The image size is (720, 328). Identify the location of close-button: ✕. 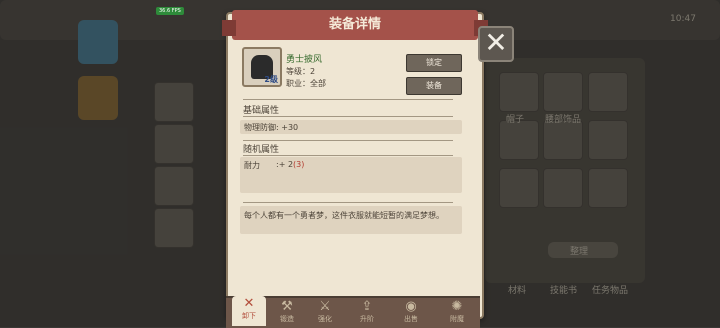
(496, 44).